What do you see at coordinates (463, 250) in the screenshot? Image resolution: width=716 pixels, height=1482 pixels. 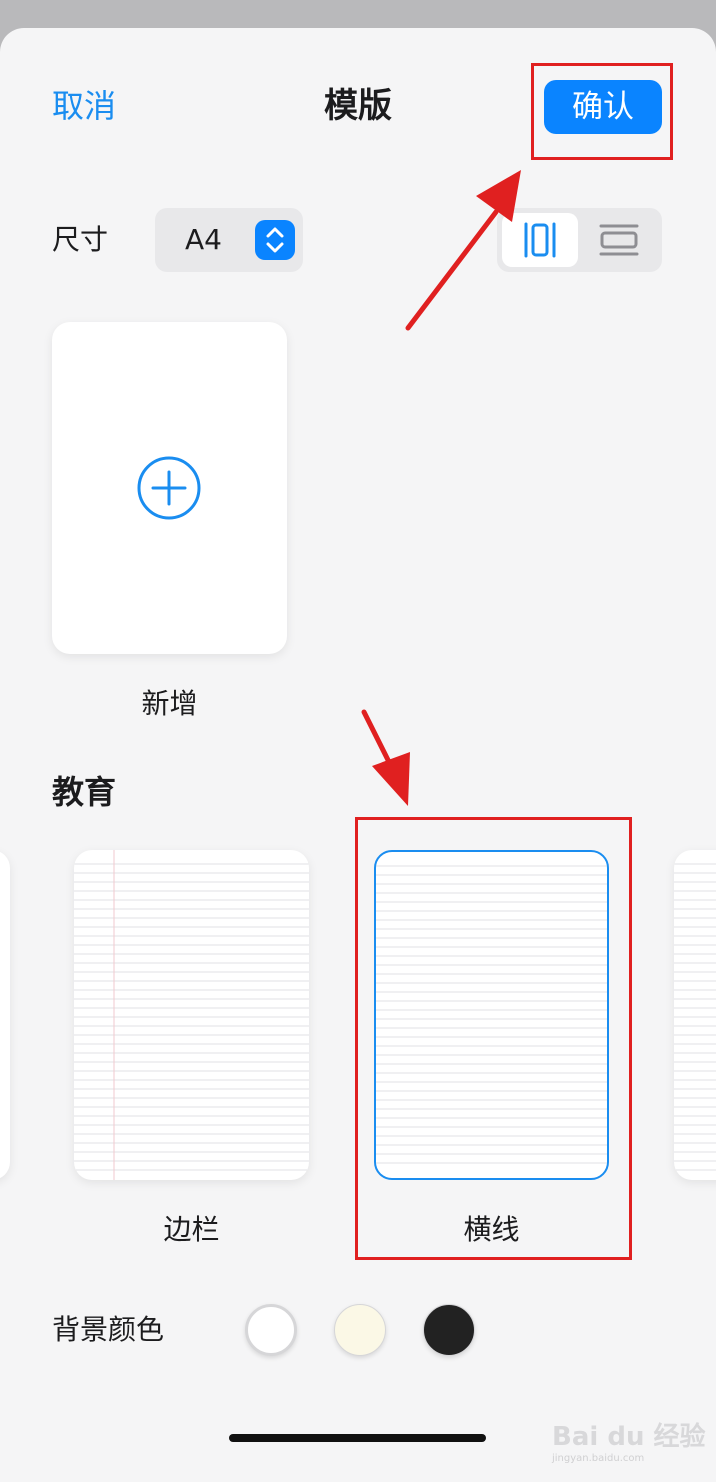 I see `arrow-to-confirm` at bounding box center [463, 250].